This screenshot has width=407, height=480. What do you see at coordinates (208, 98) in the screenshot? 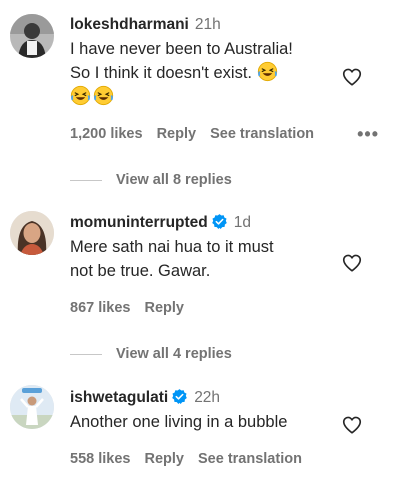
I see `emoji-line` at bounding box center [208, 98].